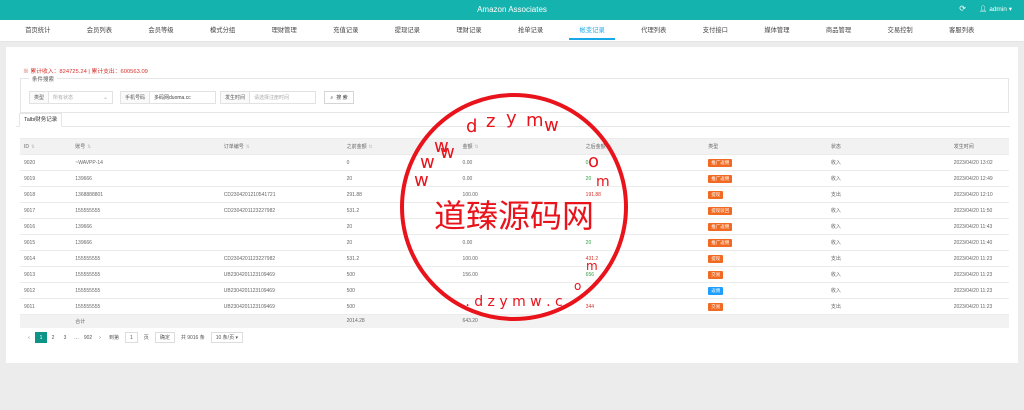 The image size is (1024, 410). Describe the element at coordinates (973, 274) in the screenshot. I see `cell-time-value: 2023/04/20 11:23` at that location.